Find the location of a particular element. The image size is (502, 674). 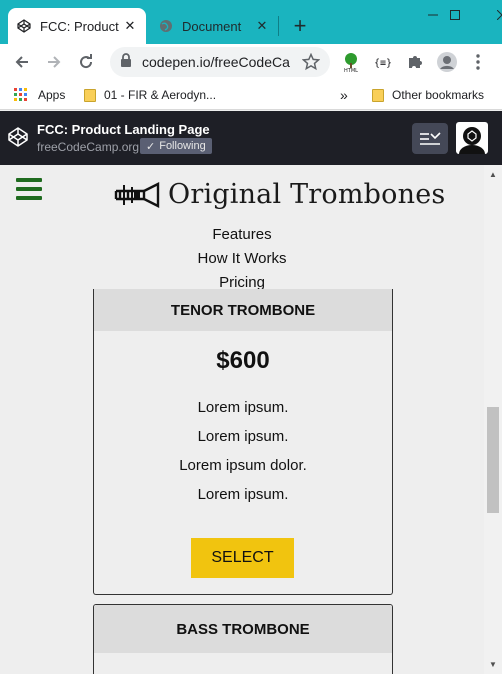

card-title: TENOR TROMBONE is located at coordinates (243, 310).